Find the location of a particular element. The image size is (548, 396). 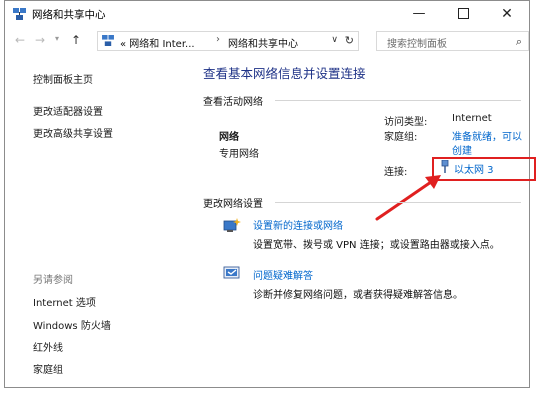

troubleshoot-link: 问题疑难解答 is located at coordinates (283, 274).